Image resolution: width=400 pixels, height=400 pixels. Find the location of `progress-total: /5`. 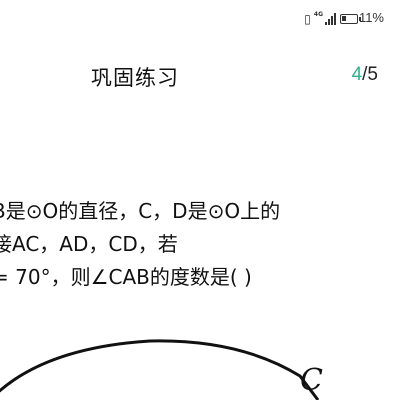

progress-total: /5 is located at coordinates (370, 74).